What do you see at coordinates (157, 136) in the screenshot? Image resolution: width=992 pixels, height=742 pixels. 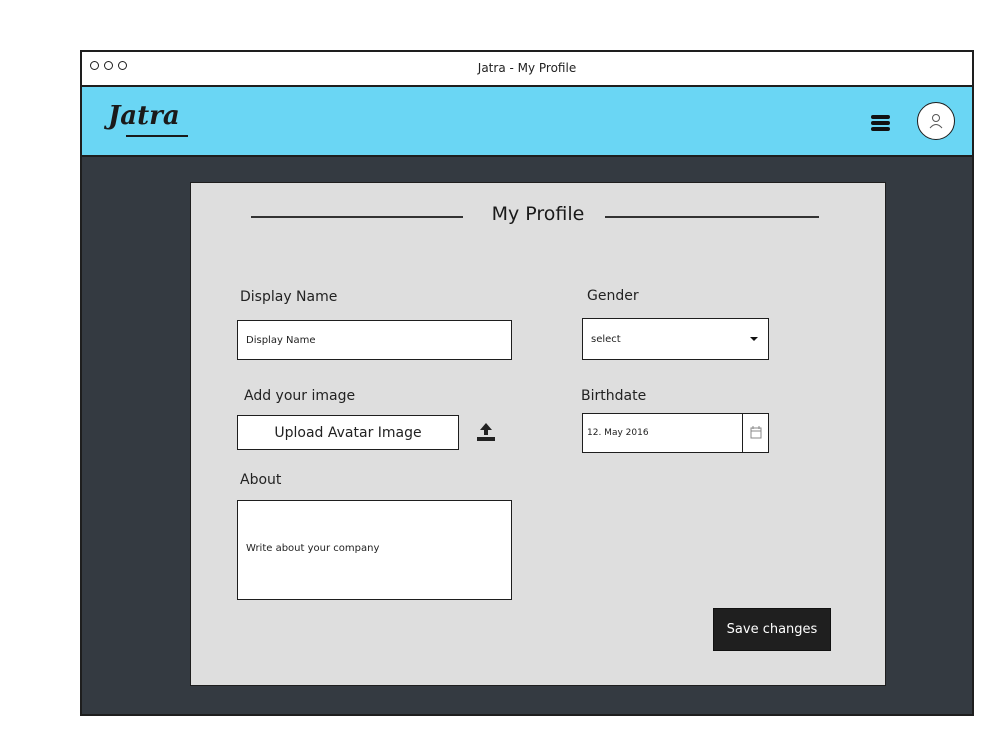 I see `logo-underline` at bounding box center [157, 136].